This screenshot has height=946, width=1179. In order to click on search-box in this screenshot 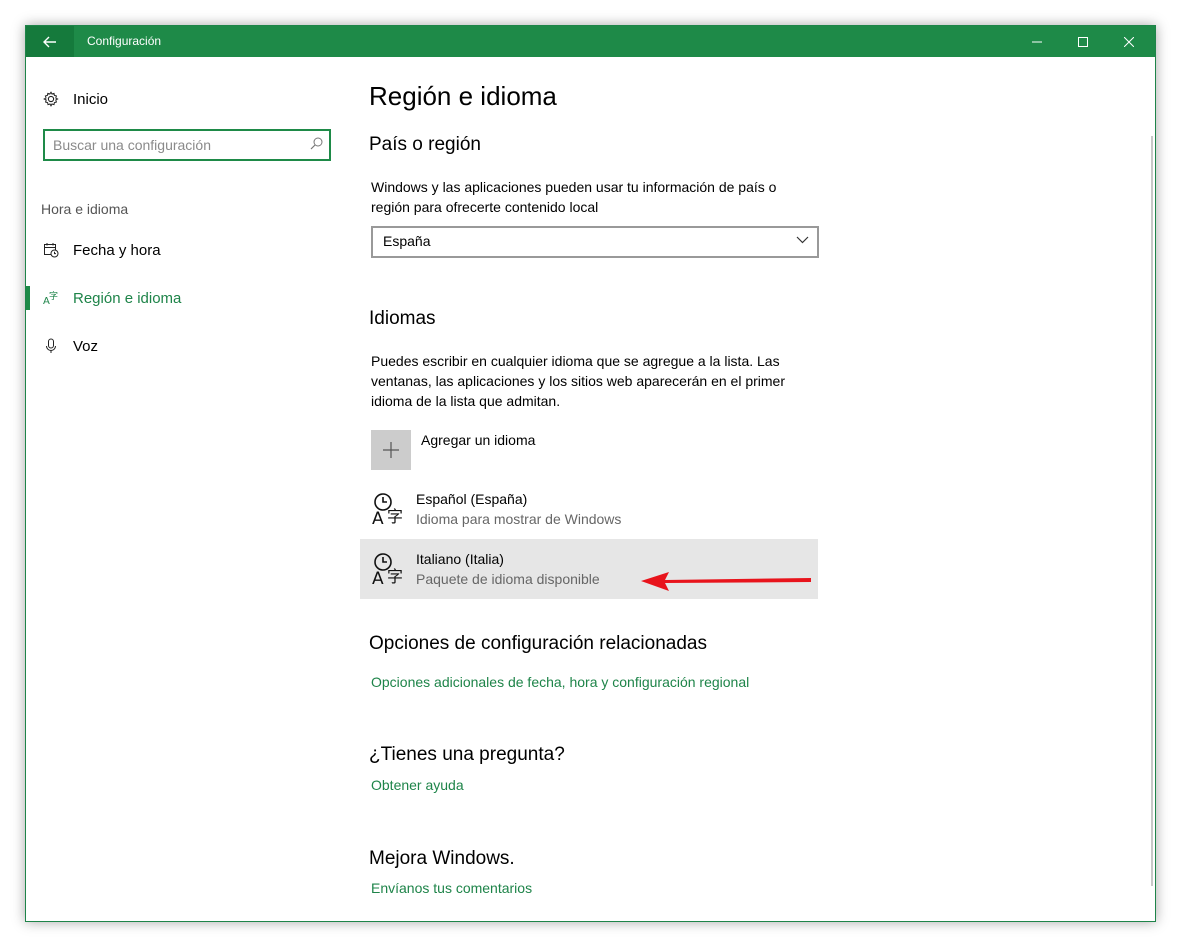, I will do `click(187, 145)`.